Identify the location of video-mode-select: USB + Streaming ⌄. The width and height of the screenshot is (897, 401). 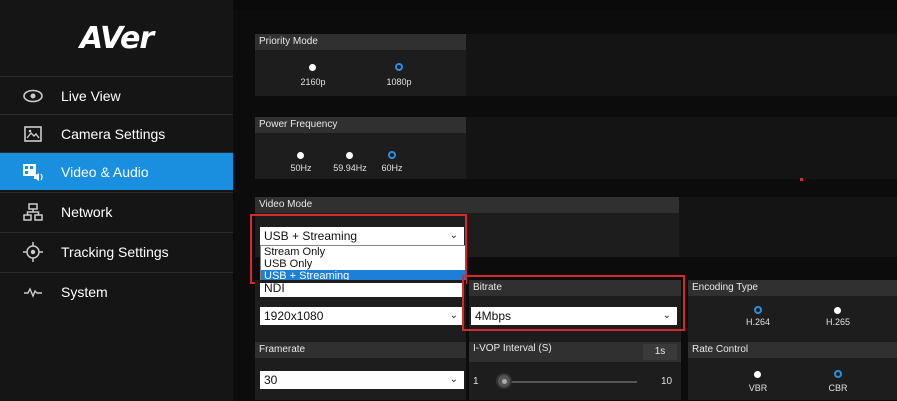
(362, 236).